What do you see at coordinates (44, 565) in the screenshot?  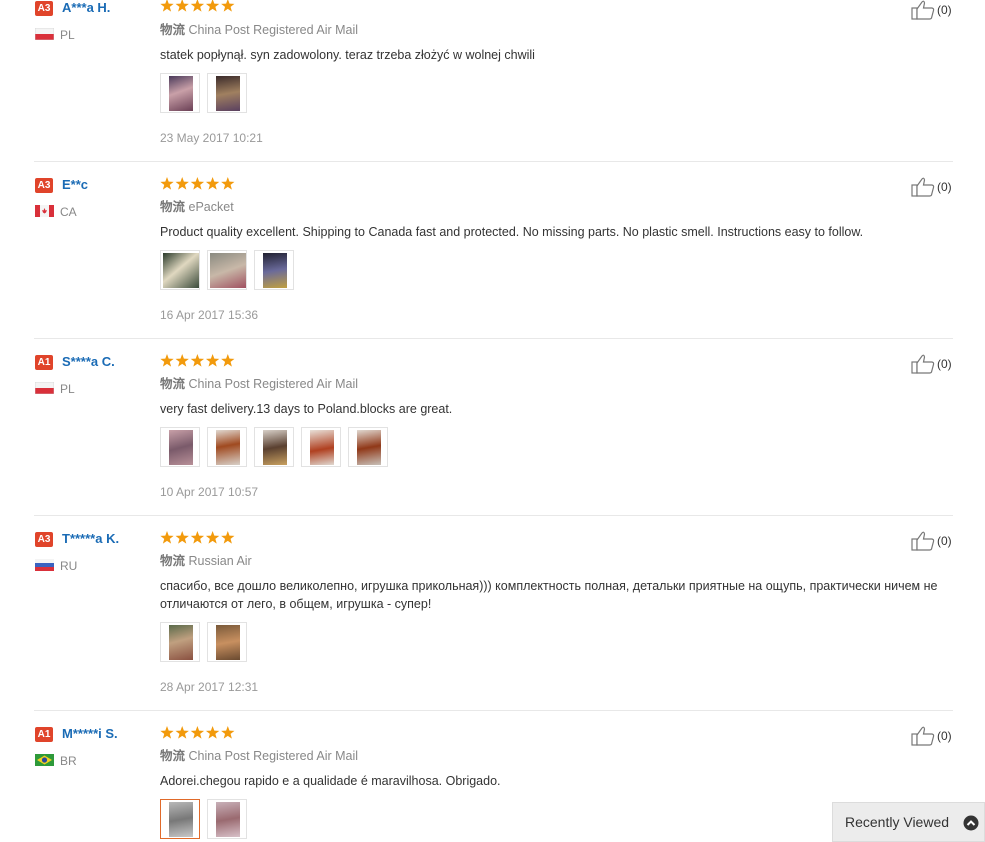 I see `russia-flag-icon` at bounding box center [44, 565].